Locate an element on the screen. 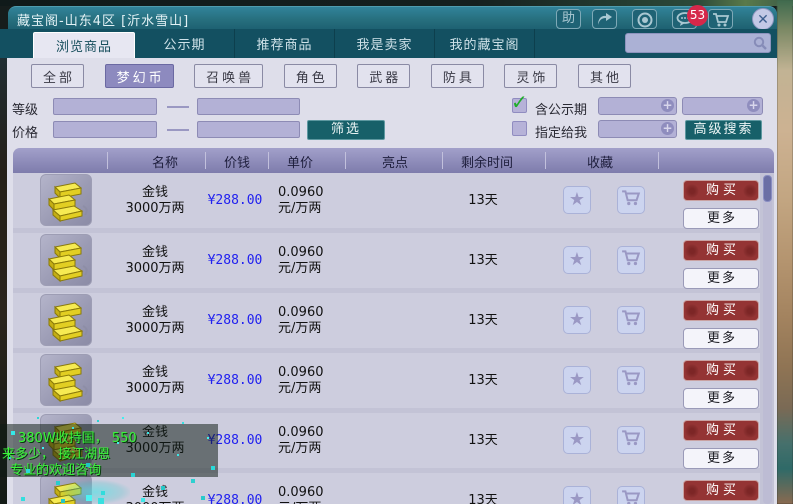 This screenshot has height=504, width=793. item-name: 金钱 is located at coordinates (154, 492).